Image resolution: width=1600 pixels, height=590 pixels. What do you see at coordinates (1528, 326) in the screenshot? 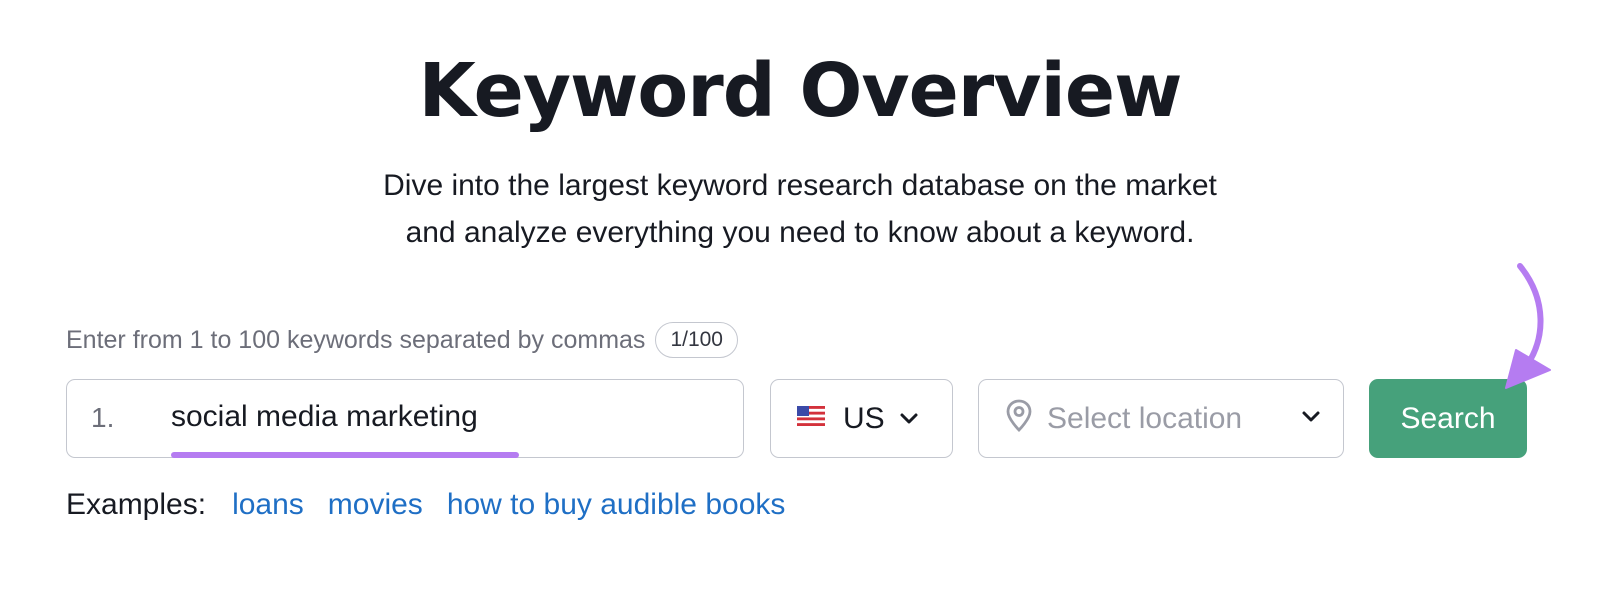
I see `curved-arrow-icon` at bounding box center [1528, 326].